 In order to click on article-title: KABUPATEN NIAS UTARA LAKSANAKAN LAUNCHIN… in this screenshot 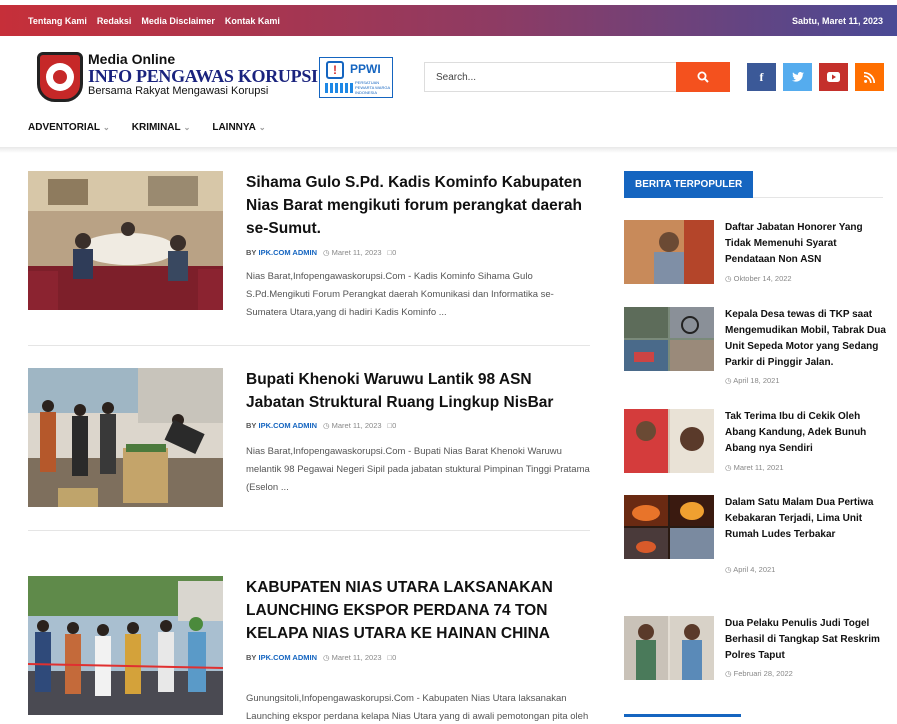, I will do `click(418, 610)`.